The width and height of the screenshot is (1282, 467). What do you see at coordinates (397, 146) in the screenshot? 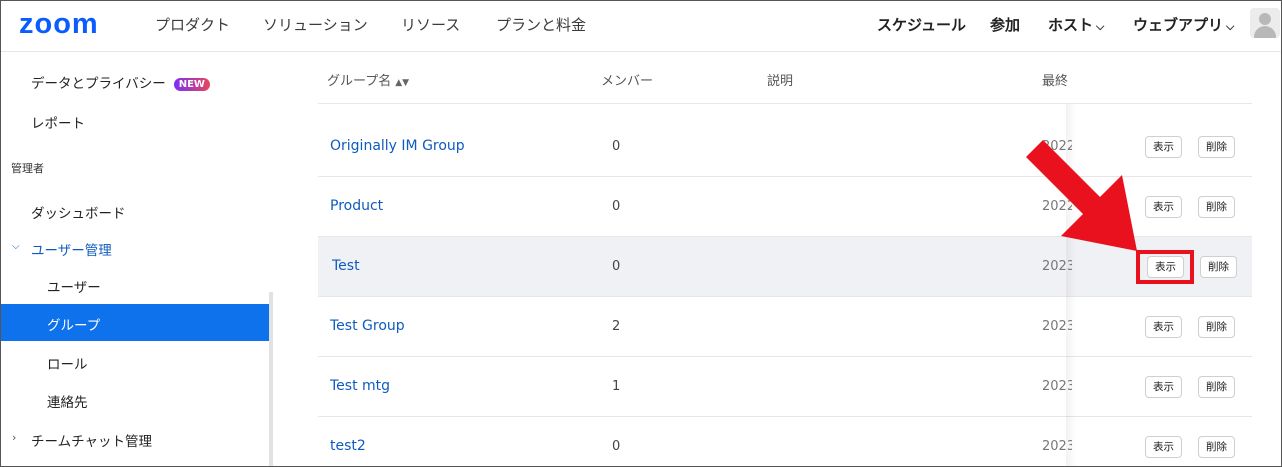
I see `group-name-link: Originally IM Group` at bounding box center [397, 146].